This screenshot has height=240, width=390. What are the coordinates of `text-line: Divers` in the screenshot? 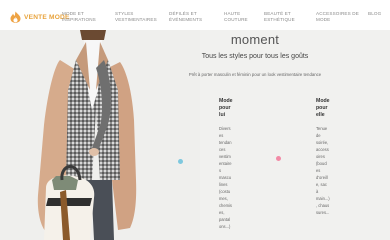 It's located at (225, 128).